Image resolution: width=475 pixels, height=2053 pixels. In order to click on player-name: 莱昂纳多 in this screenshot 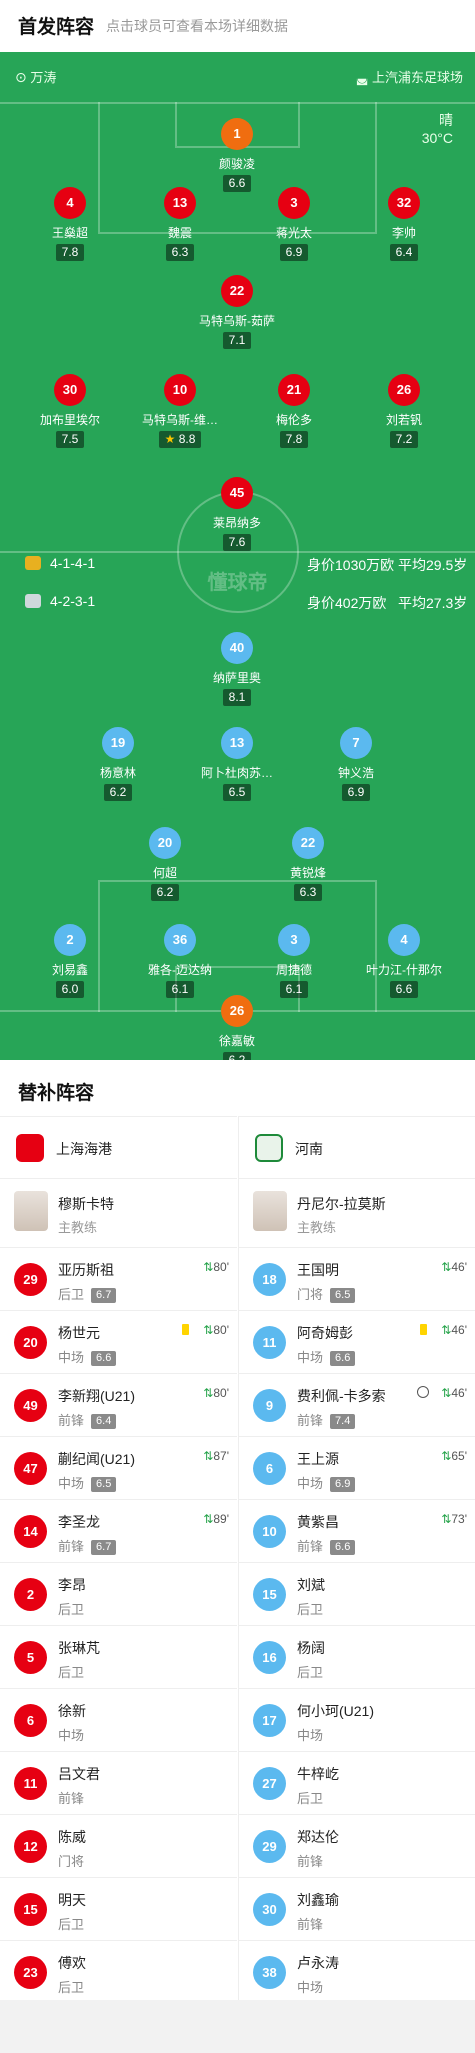, I will do `click(236, 523)`.